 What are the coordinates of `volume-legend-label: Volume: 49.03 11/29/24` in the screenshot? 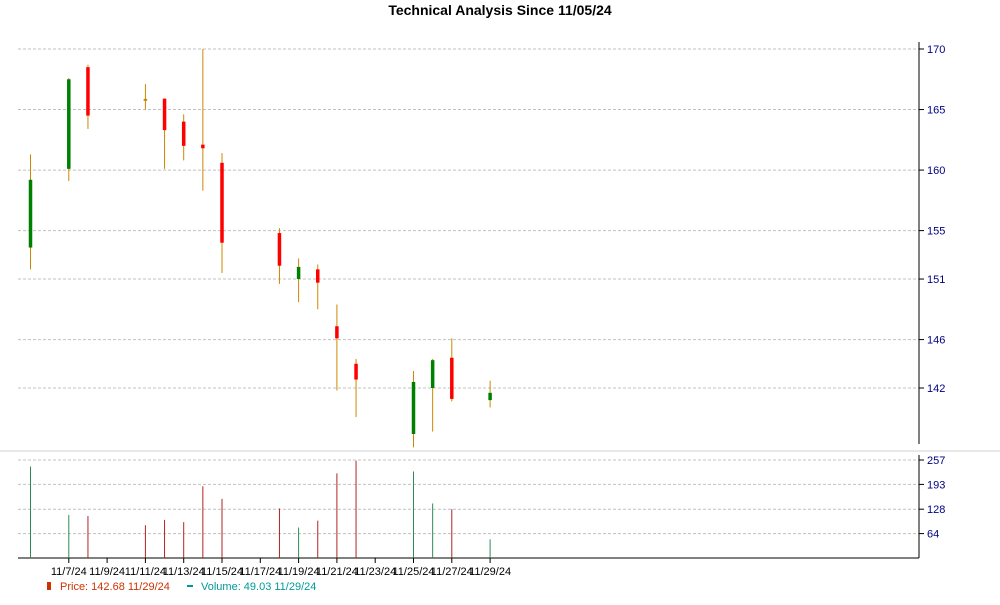 It's located at (258, 587).